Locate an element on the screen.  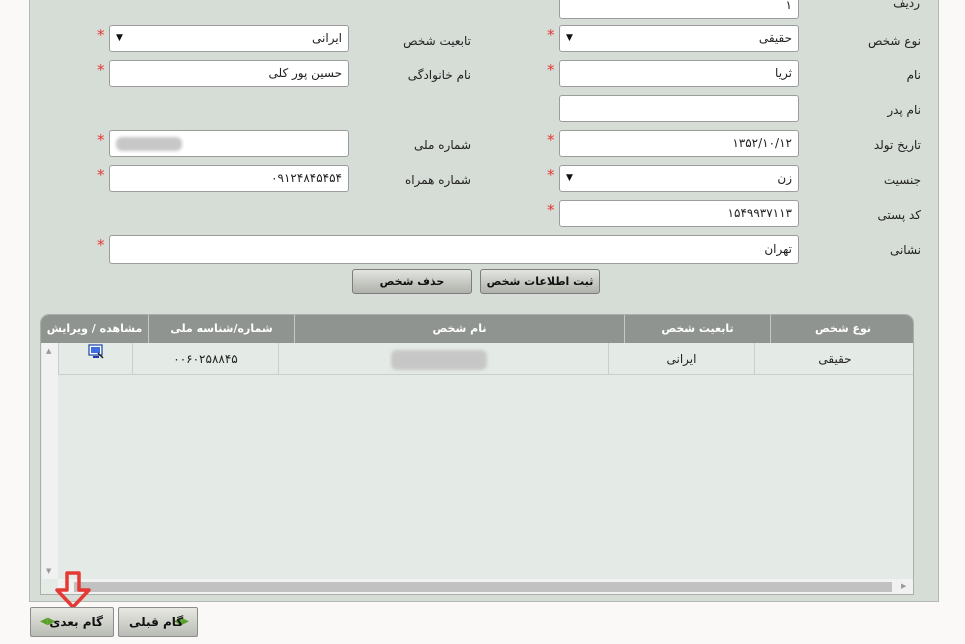
postal-code-input: ۱۵۴۹۹۳۷۱۱۳ is located at coordinates (679, 213).